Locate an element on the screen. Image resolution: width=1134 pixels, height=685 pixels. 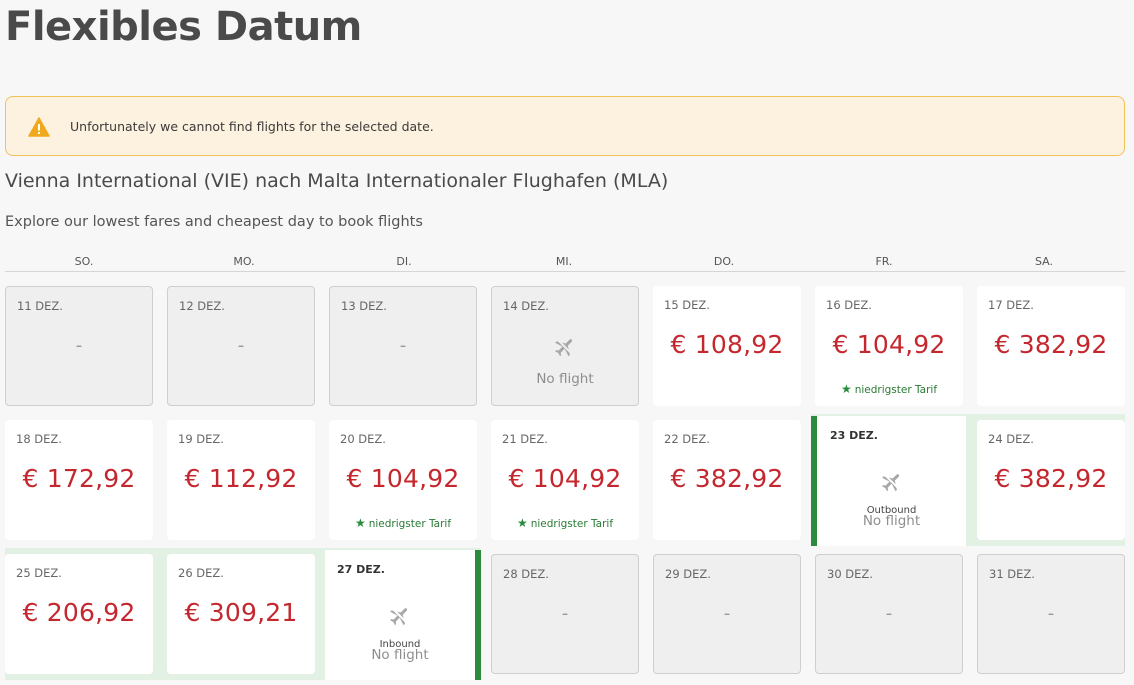
weekday-label: MI. is located at coordinates (564, 261).